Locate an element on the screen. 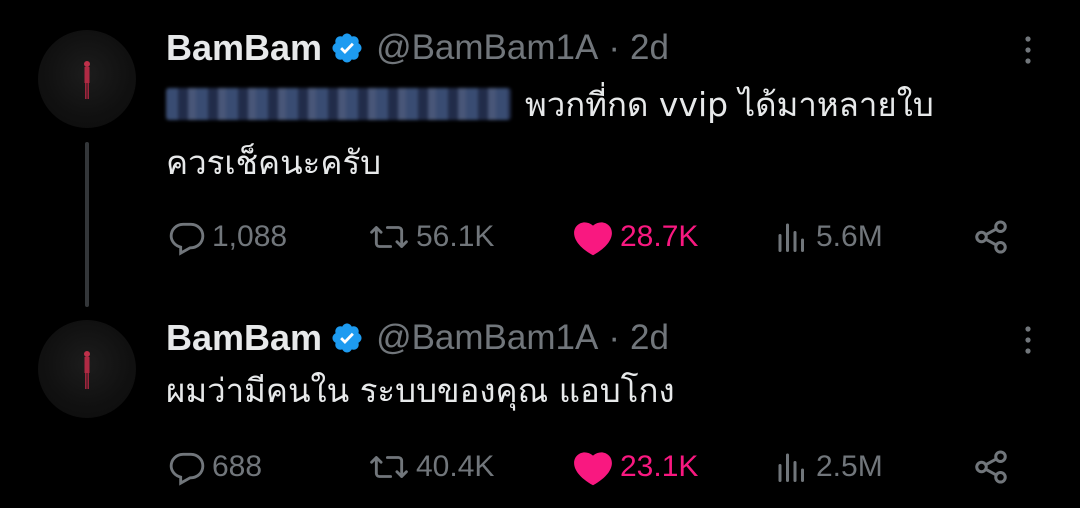 This screenshot has height=508, width=1080. like-count: 23.1K is located at coordinates (659, 466).